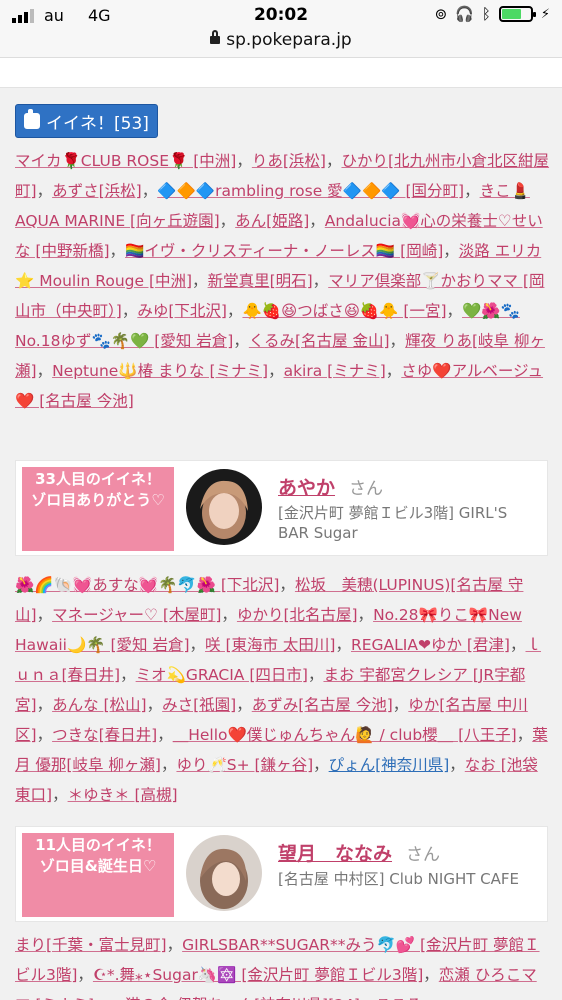 This screenshot has height=1000, width=562. What do you see at coordinates (98, 875) in the screenshot?
I see `milestone-badge: 11人目のイイネ！ ゾロ目&誕生日♡` at bounding box center [98, 875].